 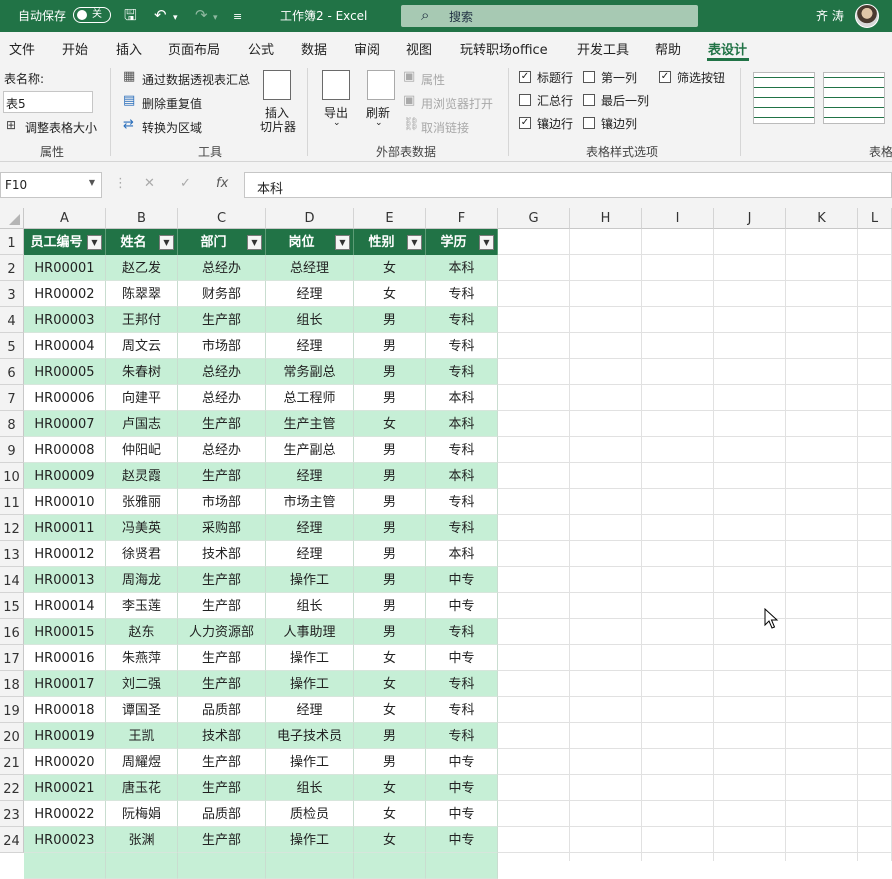 What do you see at coordinates (222, 218) in the screenshot?
I see `column-header-c: C` at bounding box center [222, 218].